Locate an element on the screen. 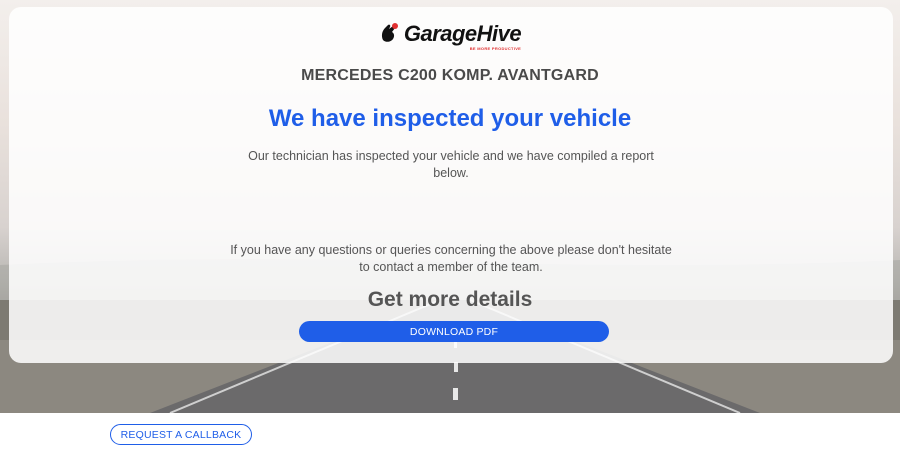 This screenshot has height=453, width=900. footer-bar: REQUEST A CALLBACK is located at coordinates (450, 433).